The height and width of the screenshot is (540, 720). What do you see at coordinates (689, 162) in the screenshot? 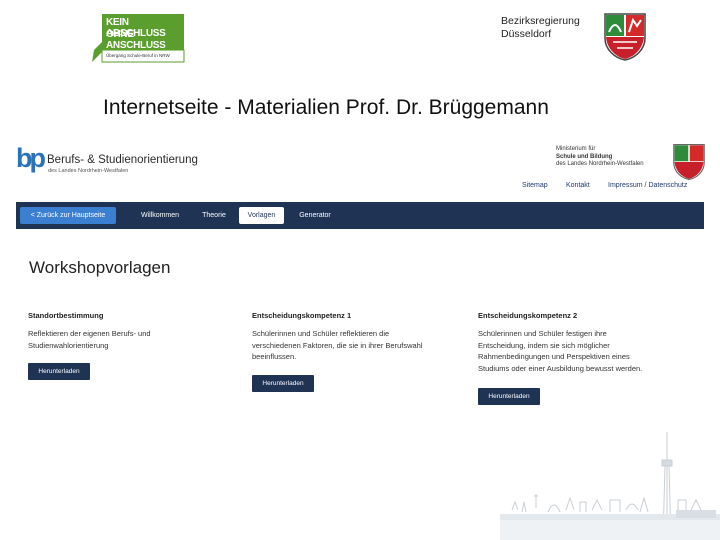
I see `nrw-crest-small-icon` at bounding box center [689, 162].